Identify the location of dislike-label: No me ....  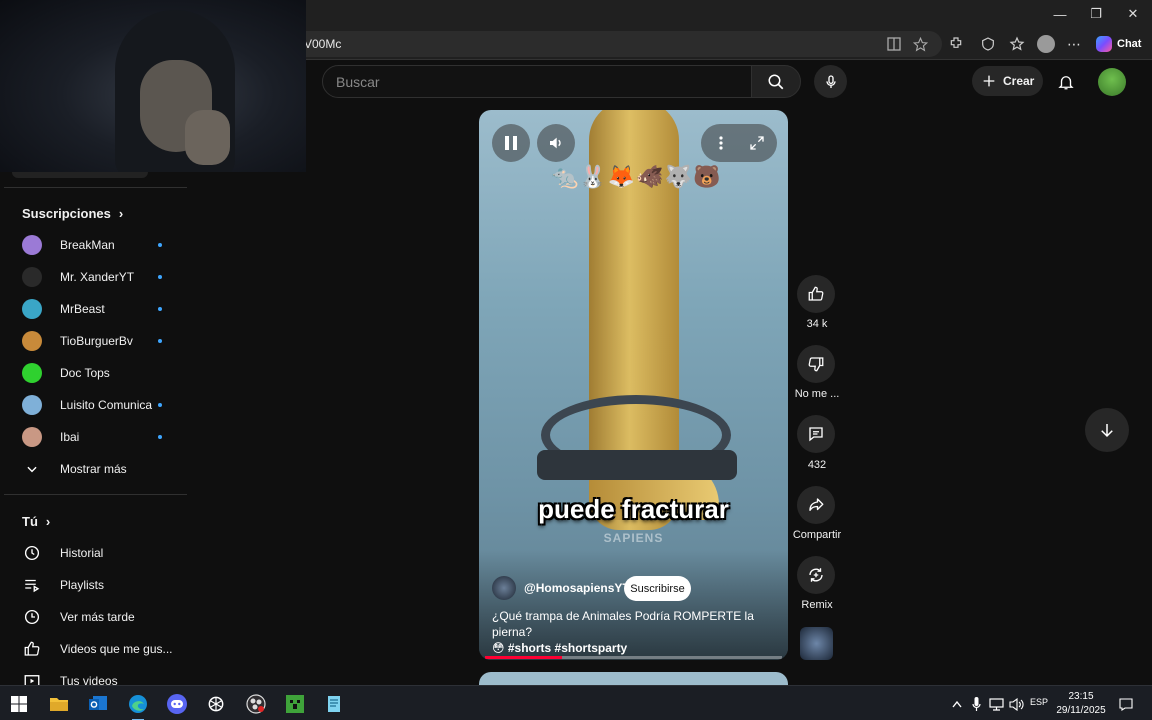
(817, 394).